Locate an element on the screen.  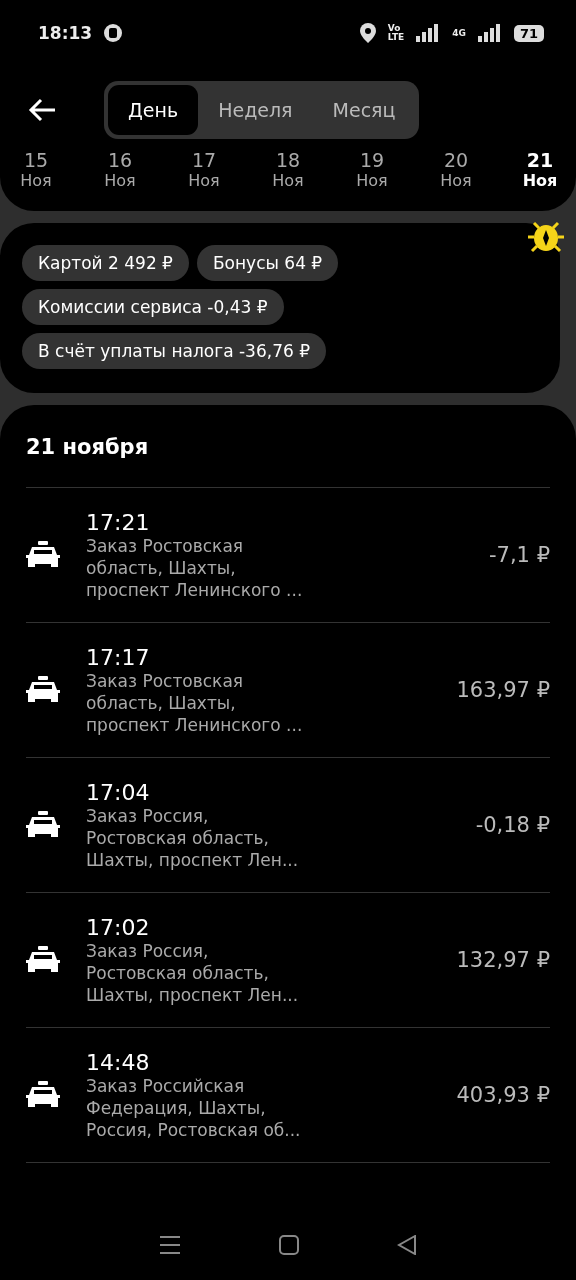
period-tab: Неделя is located at coordinates (255, 110).